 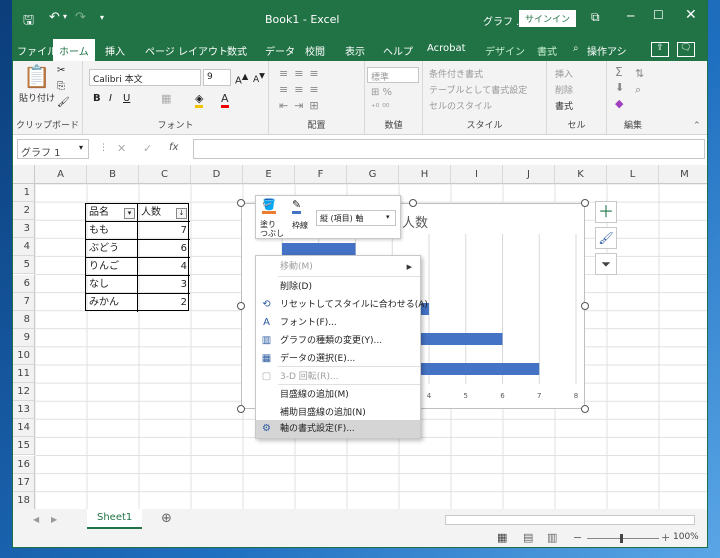 What do you see at coordinates (112, 231) in the screenshot?
I see `table-cell: もも` at bounding box center [112, 231].